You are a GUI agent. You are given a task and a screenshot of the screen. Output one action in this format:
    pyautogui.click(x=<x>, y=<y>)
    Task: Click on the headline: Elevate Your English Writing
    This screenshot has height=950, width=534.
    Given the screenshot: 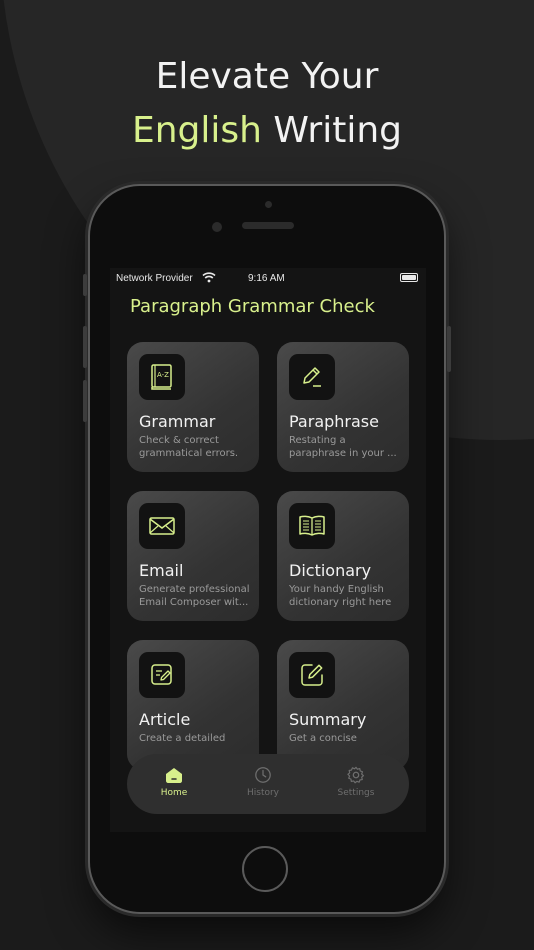 What is the action you would take?
    pyautogui.click(x=267, y=104)
    